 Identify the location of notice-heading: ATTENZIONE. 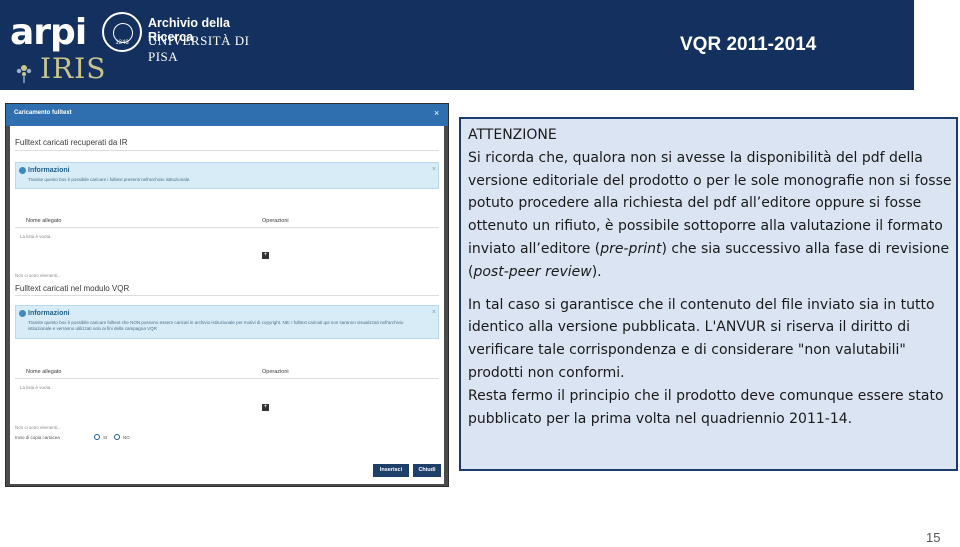
(512, 135).